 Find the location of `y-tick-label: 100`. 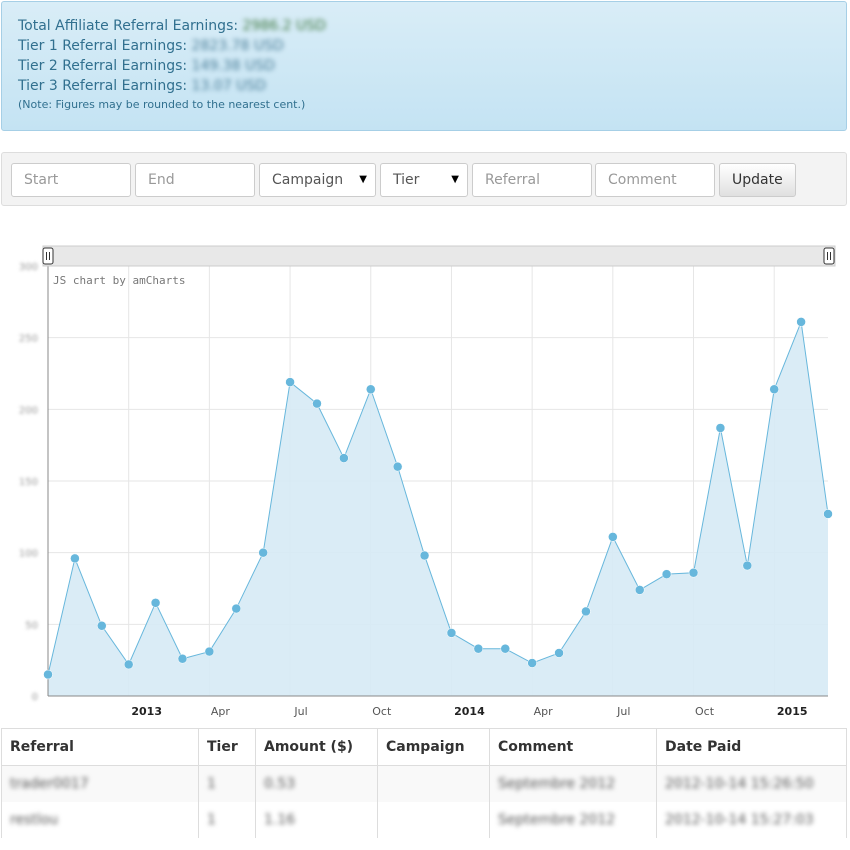

y-tick-label: 100 is located at coordinates (28, 554).